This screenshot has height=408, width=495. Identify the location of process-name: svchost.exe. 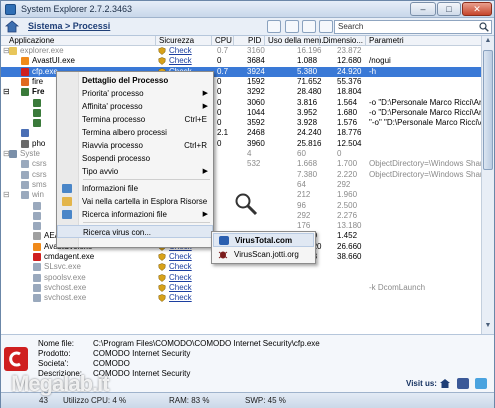
(65, 287).